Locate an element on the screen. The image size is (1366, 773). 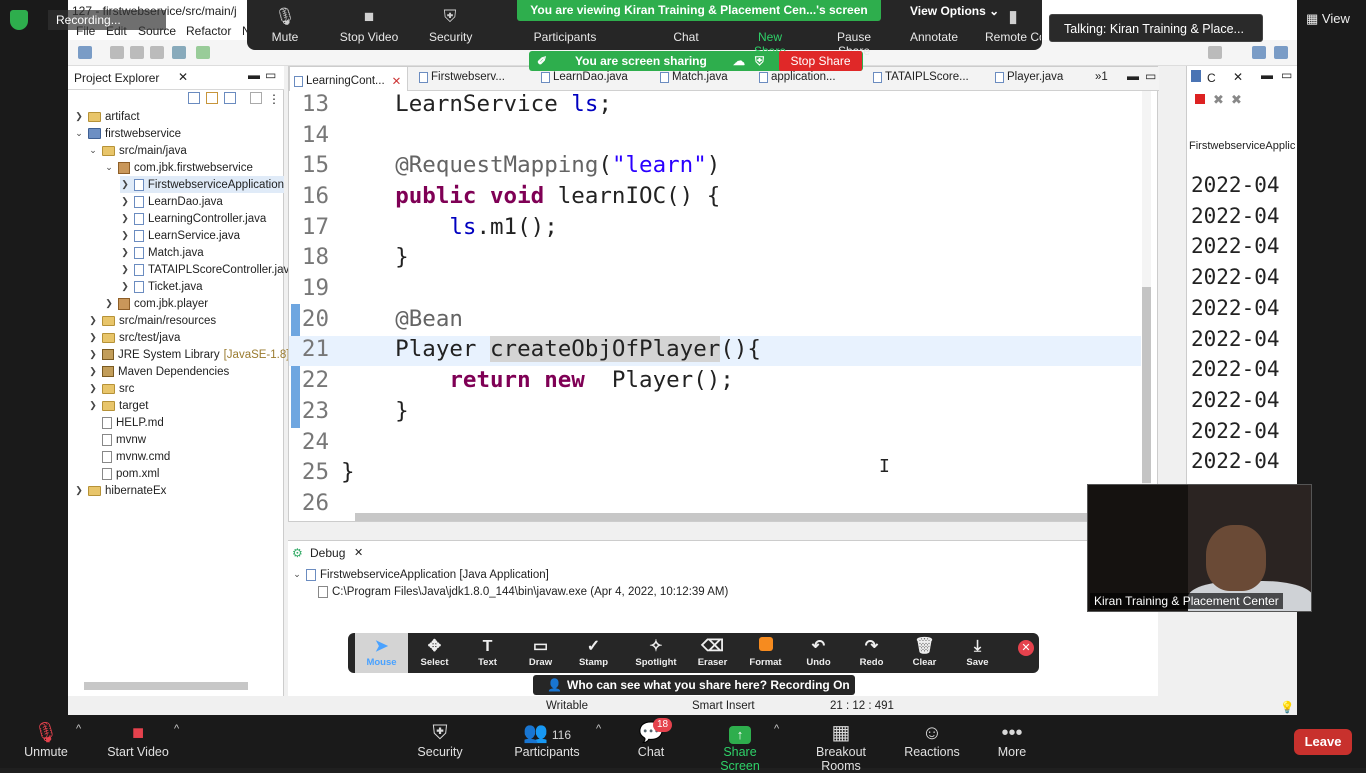
close-annotation-button: ✕ is located at coordinates (1026, 648).